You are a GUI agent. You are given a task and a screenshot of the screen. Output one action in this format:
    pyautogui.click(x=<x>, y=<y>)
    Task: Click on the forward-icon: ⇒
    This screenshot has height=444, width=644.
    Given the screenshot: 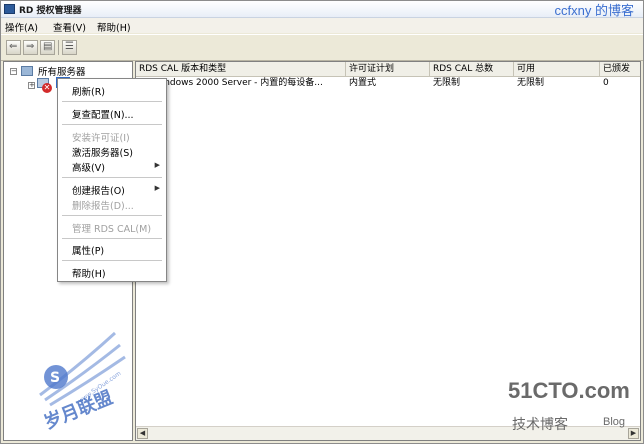 What is the action you would take?
    pyautogui.click(x=30, y=46)
    